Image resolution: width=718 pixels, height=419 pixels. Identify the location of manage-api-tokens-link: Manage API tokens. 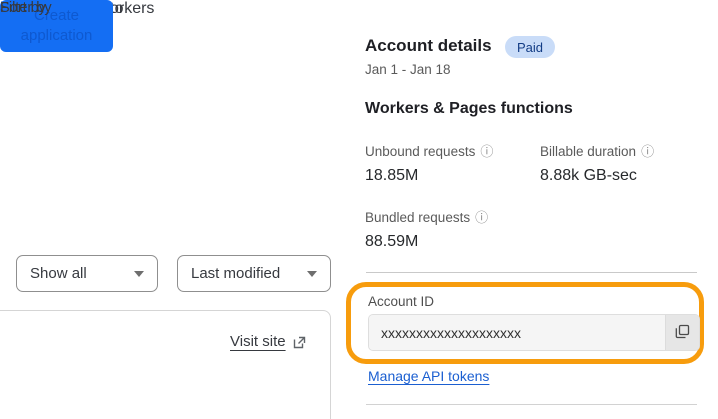
(428, 376).